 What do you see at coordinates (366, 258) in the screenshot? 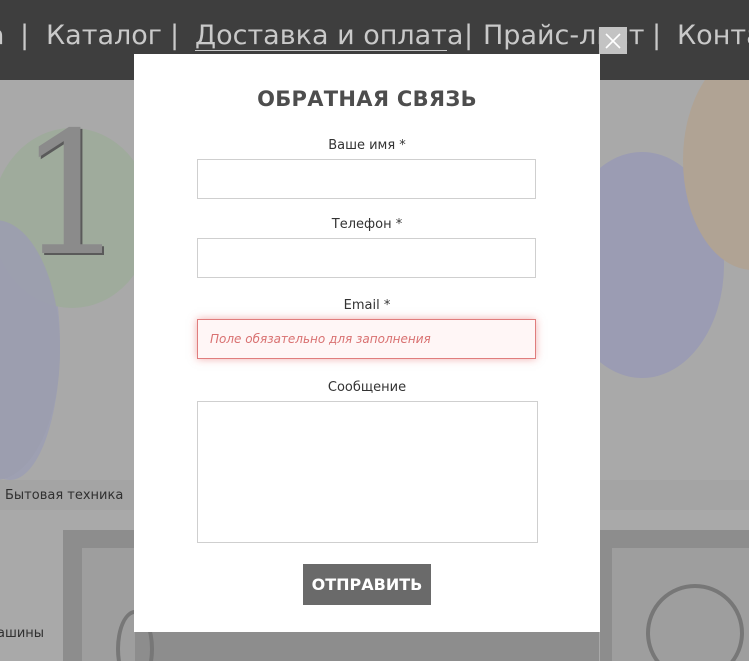
I see `phone-input` at bounding box center [366, 258].